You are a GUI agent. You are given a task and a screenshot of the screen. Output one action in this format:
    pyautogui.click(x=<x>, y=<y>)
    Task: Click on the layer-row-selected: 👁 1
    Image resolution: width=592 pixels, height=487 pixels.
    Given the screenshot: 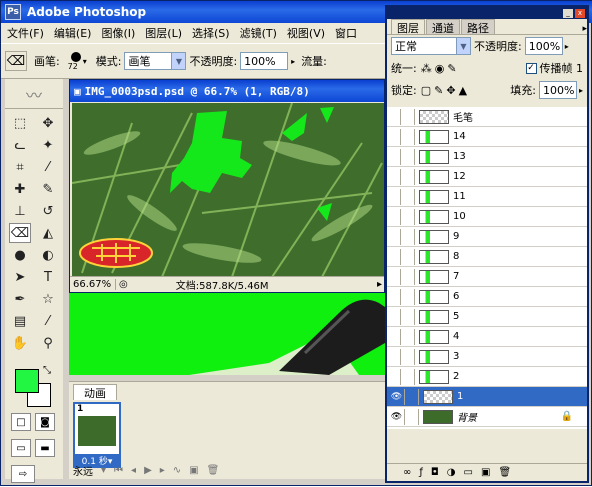 What is the action you would take?
    pyautogui.click(x=487, y=397)
    